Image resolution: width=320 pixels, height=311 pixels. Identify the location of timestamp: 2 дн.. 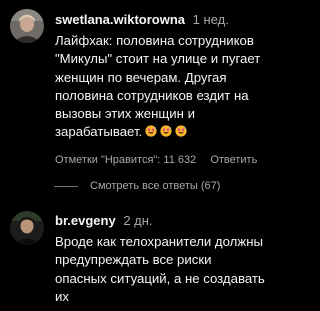
(138, 220).